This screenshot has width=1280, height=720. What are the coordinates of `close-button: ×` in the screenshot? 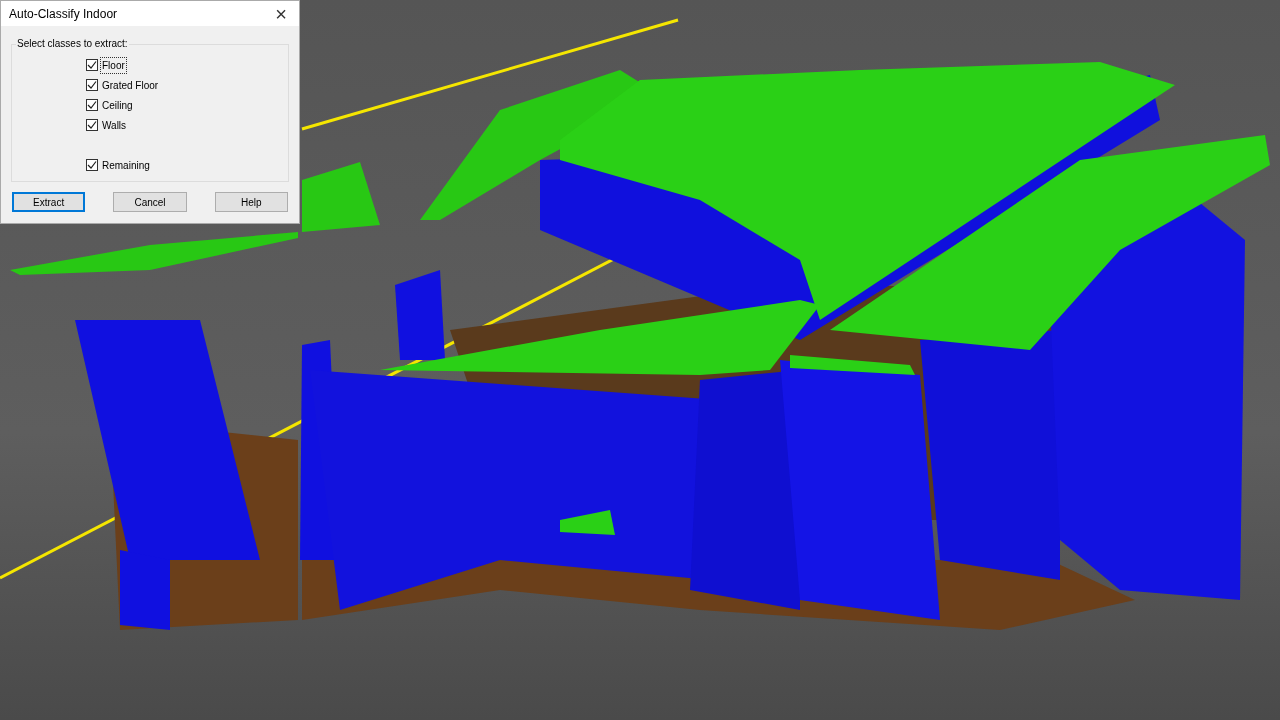 It's located at (281, 13).